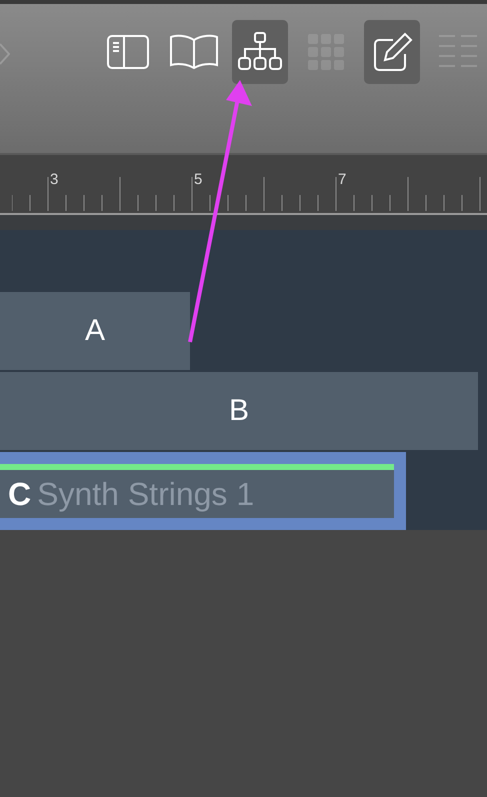 The image size is (487, 797). What do you see at coordinates (343, 180) in the screenshot?
I see `bar-number: 7` at bounding box center [343, 180].